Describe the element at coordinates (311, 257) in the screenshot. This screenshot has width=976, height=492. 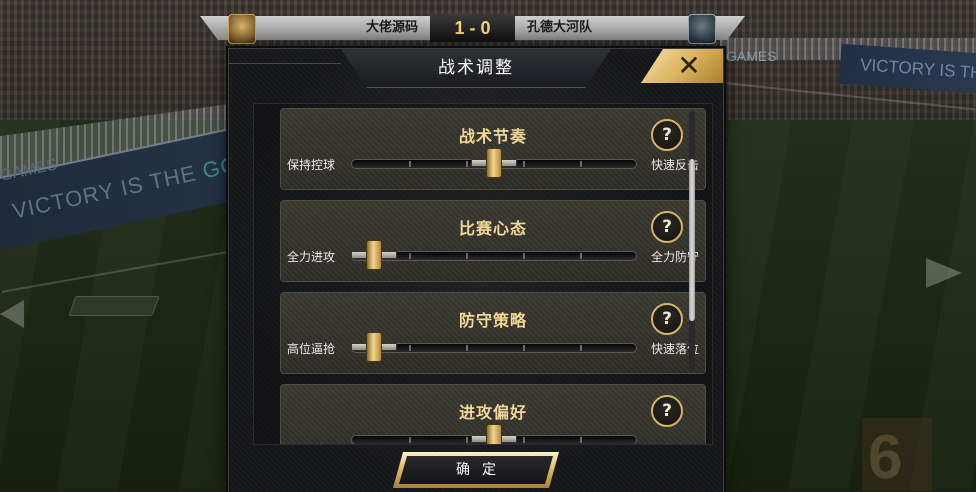
I see `tactic-left-label: 全力进攻` at that location.